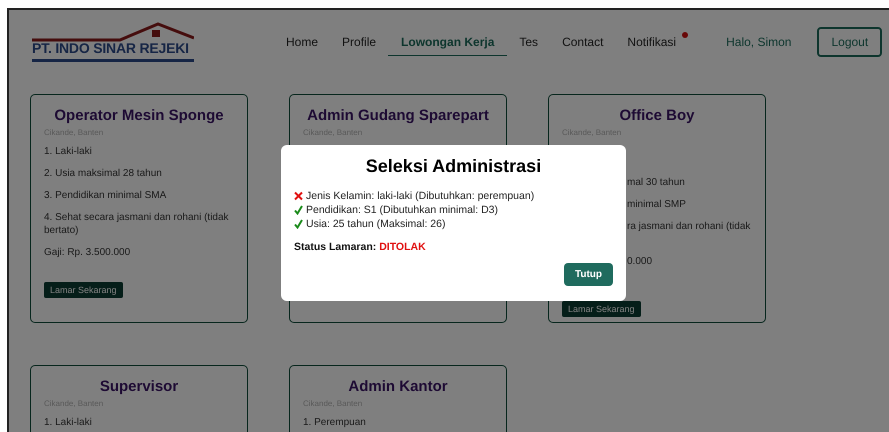 Image resolution: width=889 pixels, height=432 pixels. What do you see at coordinates (376, 224) in the screenshot?
I see `check-text: Usia: 25 tahun (Maksimal: 26)` at bounding box center [376, 224].